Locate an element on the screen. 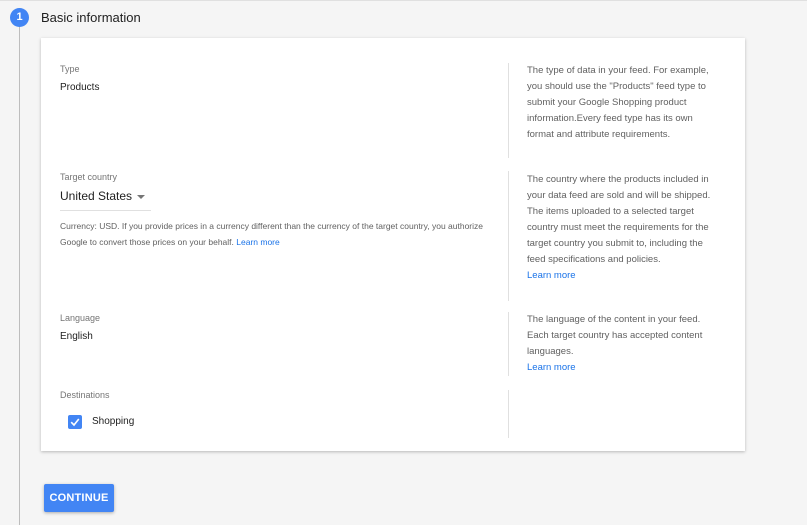 The image size is (807, 525). destinations-label: Destinations is located at coordinates (85, 395).